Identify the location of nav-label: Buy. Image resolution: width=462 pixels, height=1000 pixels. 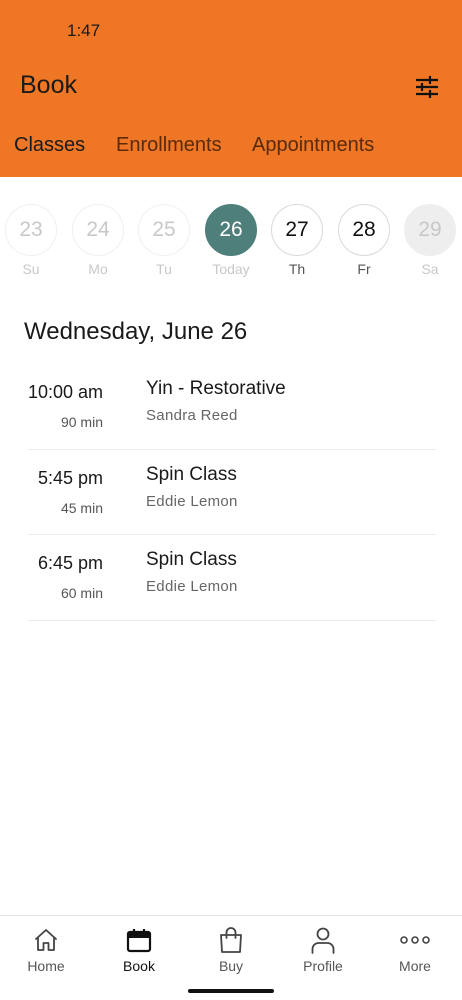
(231, 966).